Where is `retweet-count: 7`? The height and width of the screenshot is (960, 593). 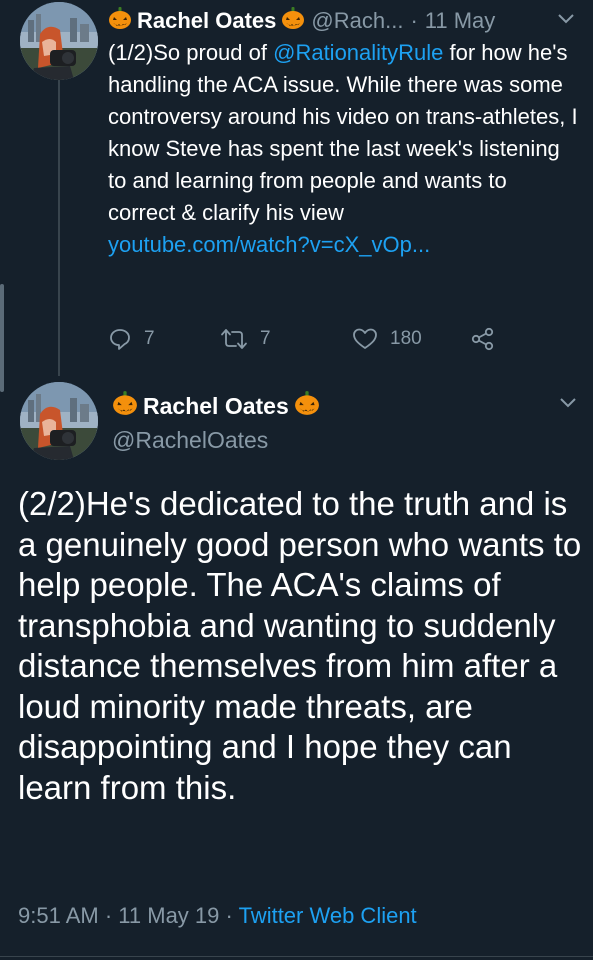
retweet-count: 7 is located at coordinates (265, 338).